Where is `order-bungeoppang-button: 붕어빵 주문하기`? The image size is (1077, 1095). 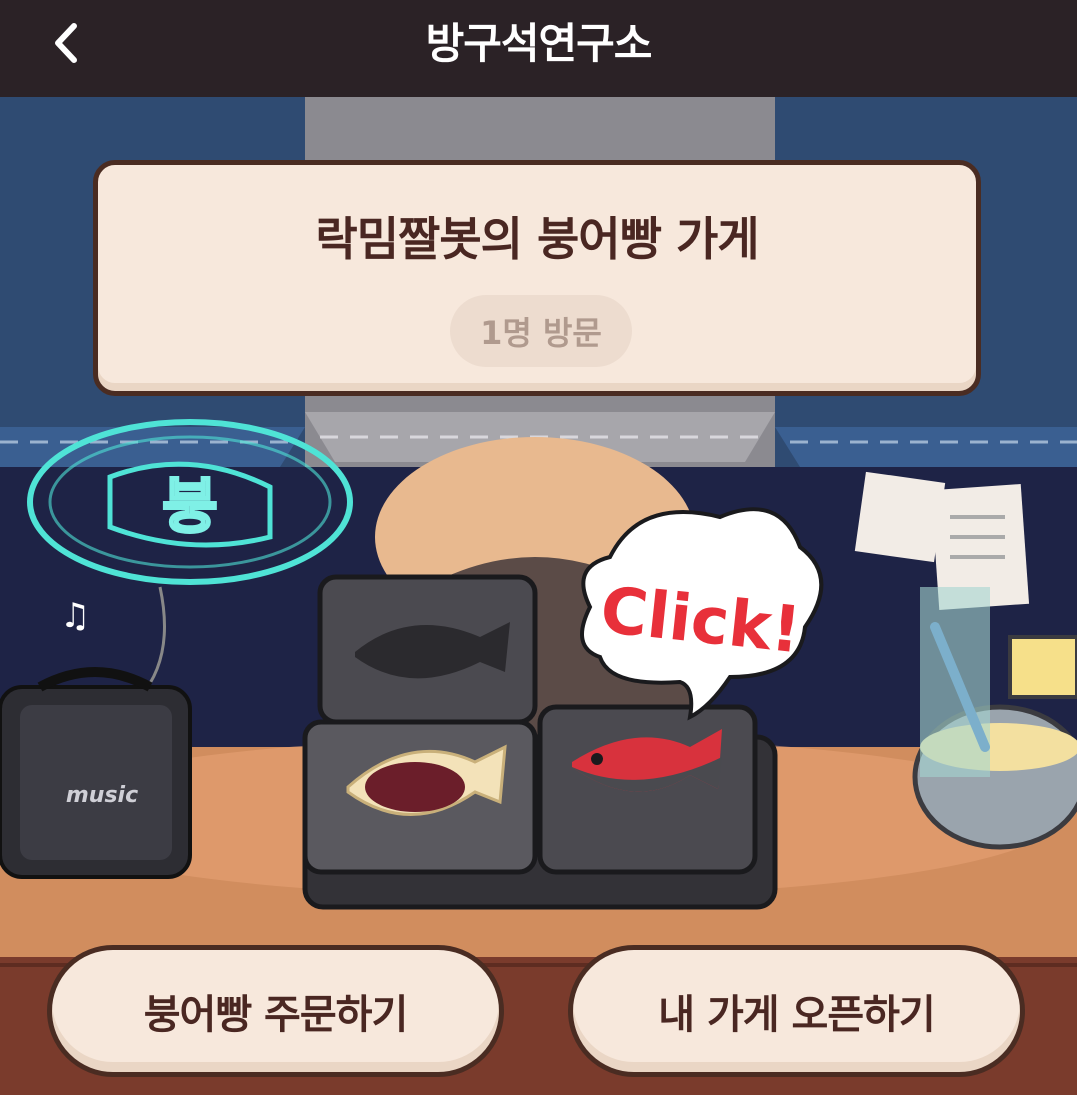
order-bungeoppang-button: 붕어빵 주문하기 is located at coordinates (275, 1011).